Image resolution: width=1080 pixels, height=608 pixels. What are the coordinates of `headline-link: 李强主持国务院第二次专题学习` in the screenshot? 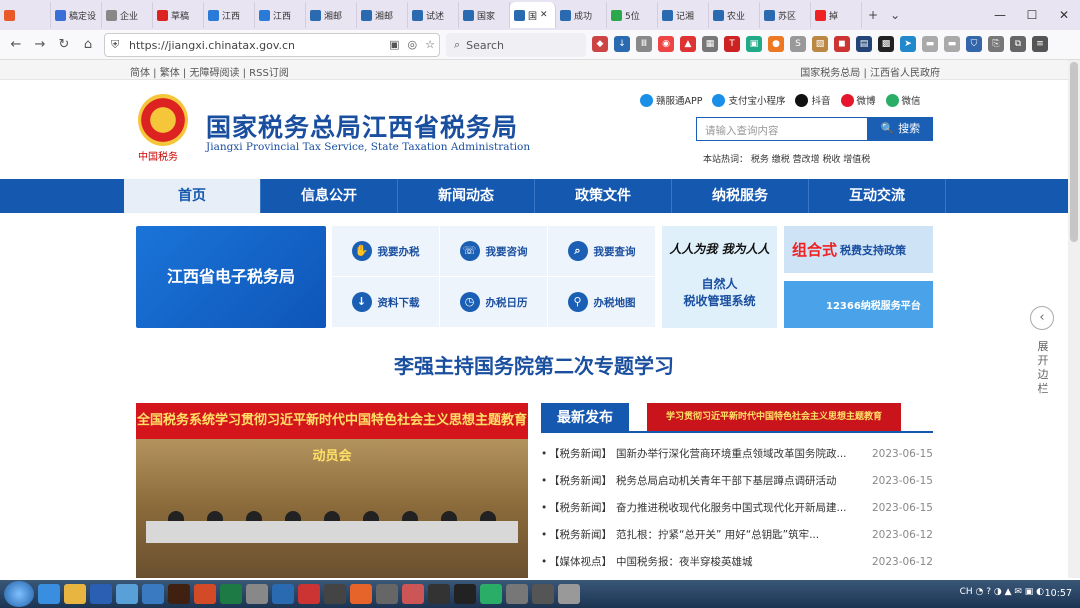 It's located at (534, 364).